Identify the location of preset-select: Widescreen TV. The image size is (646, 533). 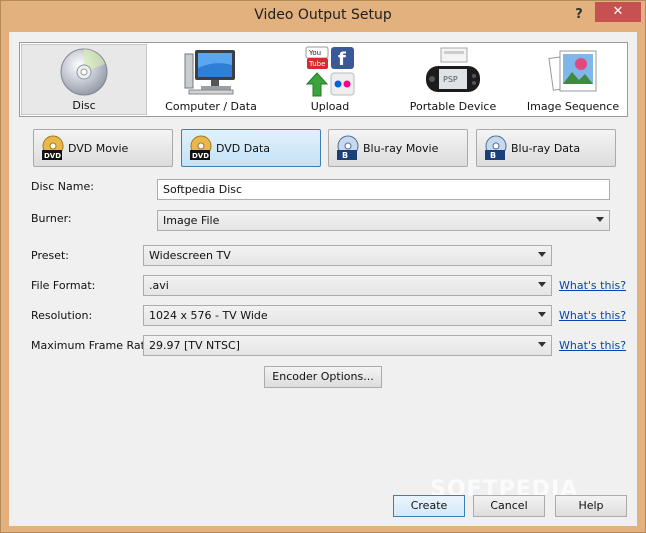
(347, 255).